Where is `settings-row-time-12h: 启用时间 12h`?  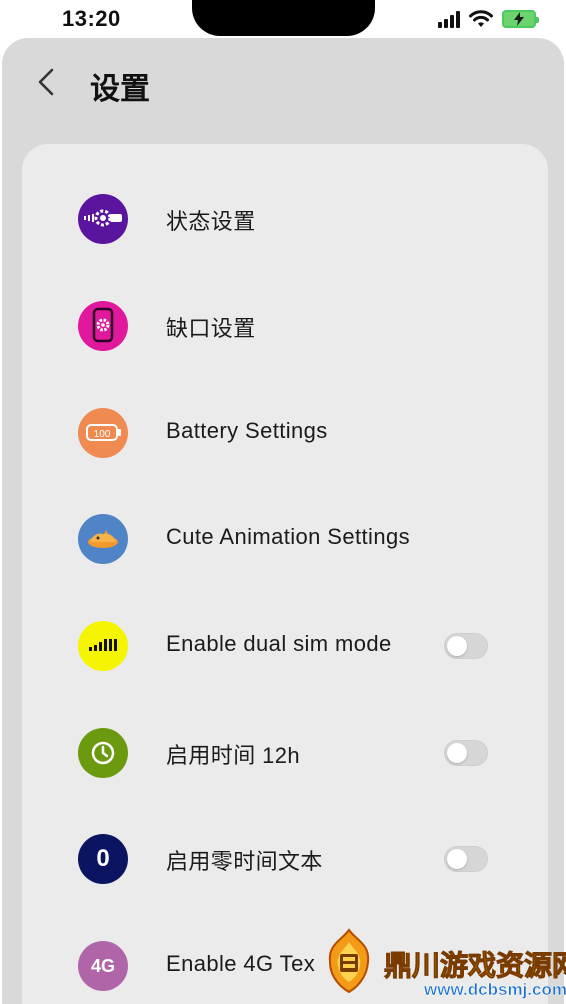 settings-row-time-12h: 启用时间 12h is located at coordinates (285, 753).